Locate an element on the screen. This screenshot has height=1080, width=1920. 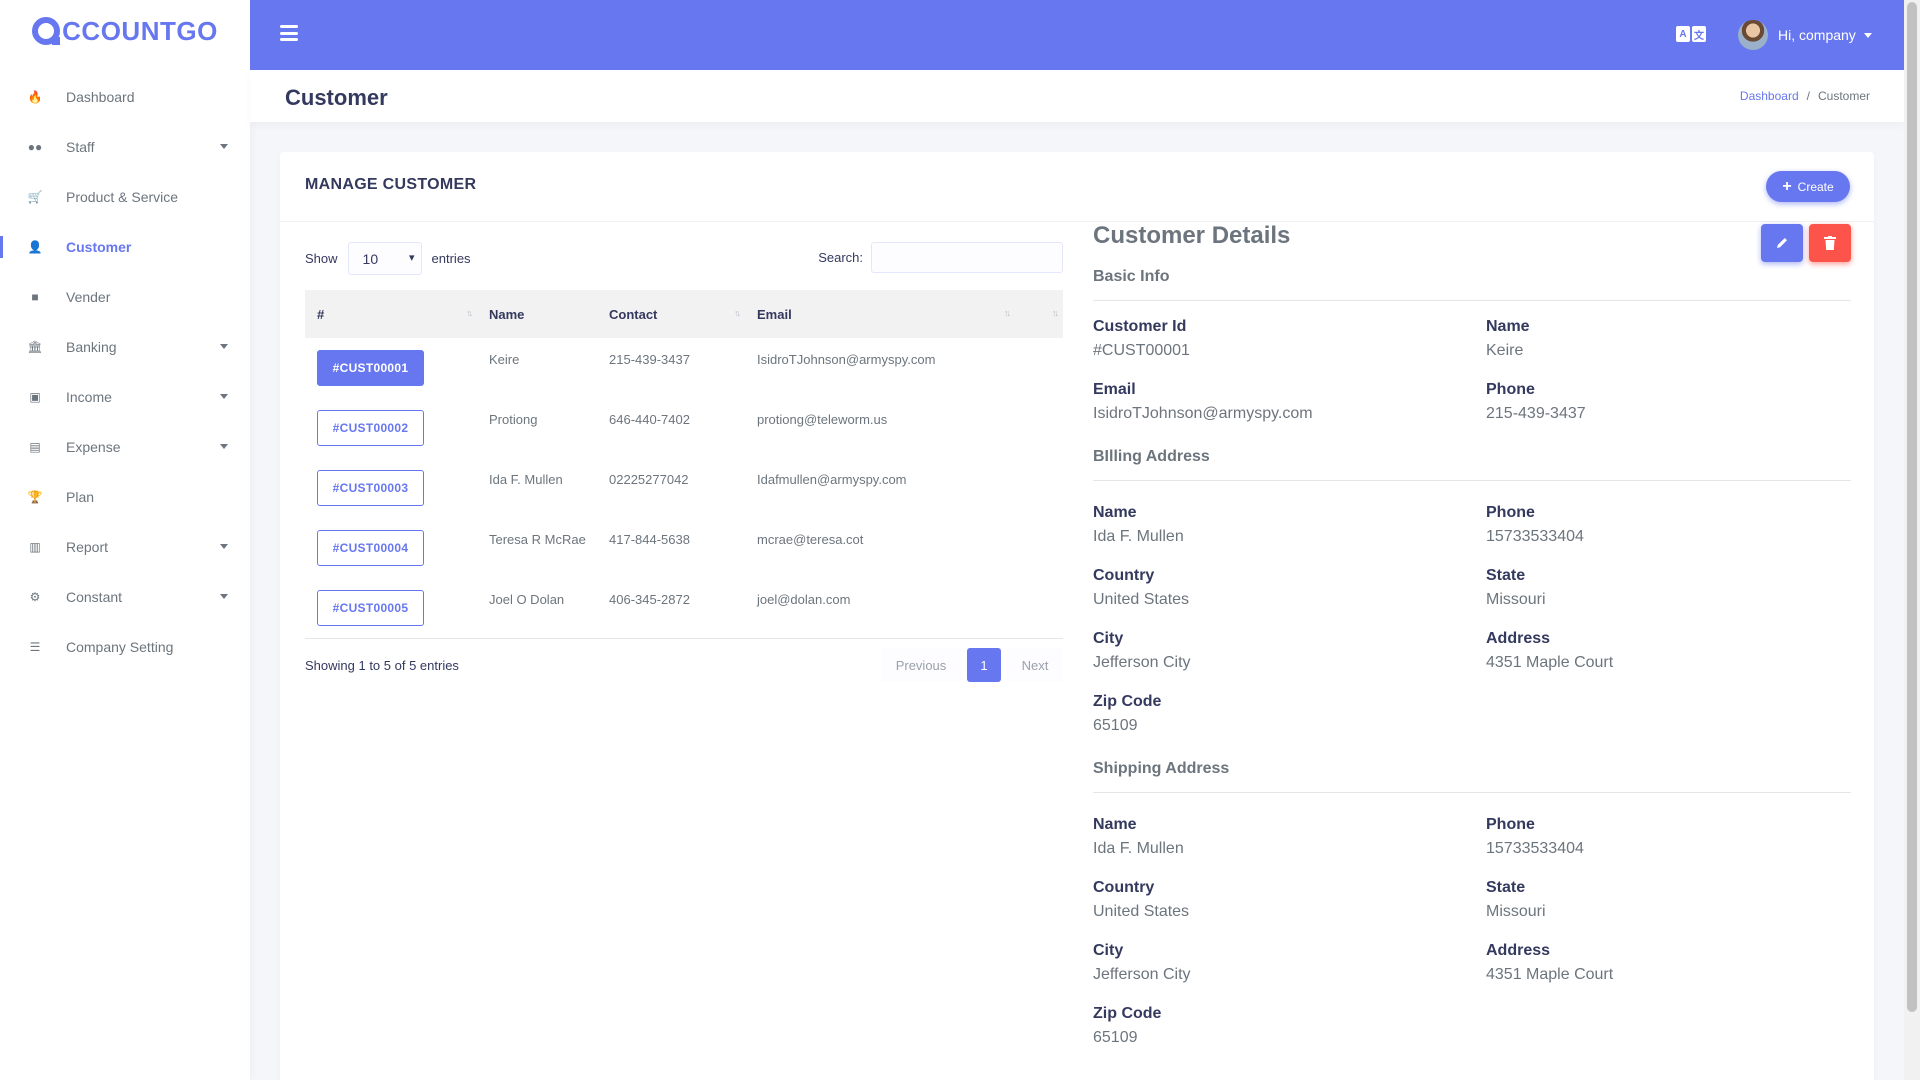
user-menu: Hi, company is located at coordinates (1805, 35).